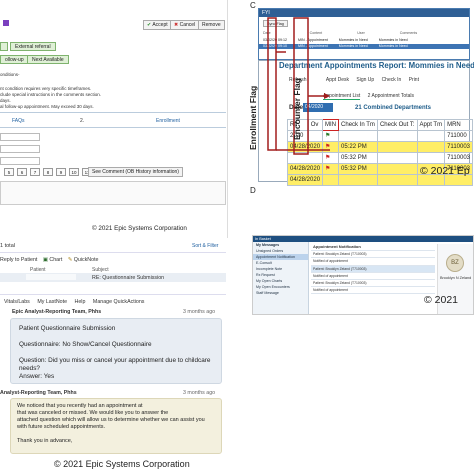 This screenshot has width=474, height=474. I want to click on remove-label: Remove, so click(211, 25).